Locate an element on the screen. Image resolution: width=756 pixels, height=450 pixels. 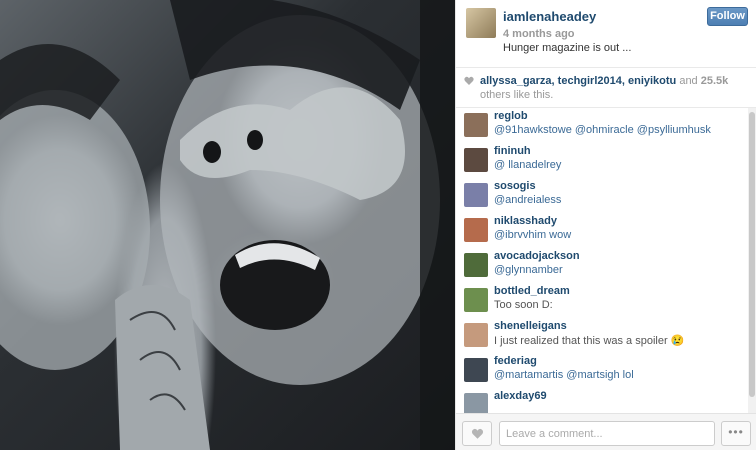
comment-text: @glynnamber is located at coordinates (528, 270).